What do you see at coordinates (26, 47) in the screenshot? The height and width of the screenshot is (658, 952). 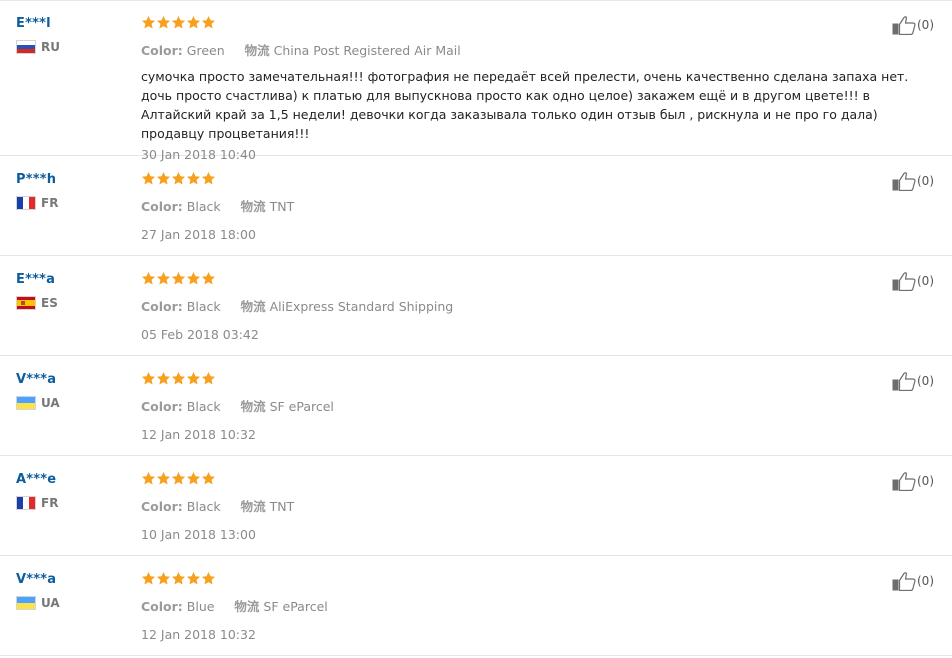 I see `flag-ru-icon` at bounding box center [26, 47].